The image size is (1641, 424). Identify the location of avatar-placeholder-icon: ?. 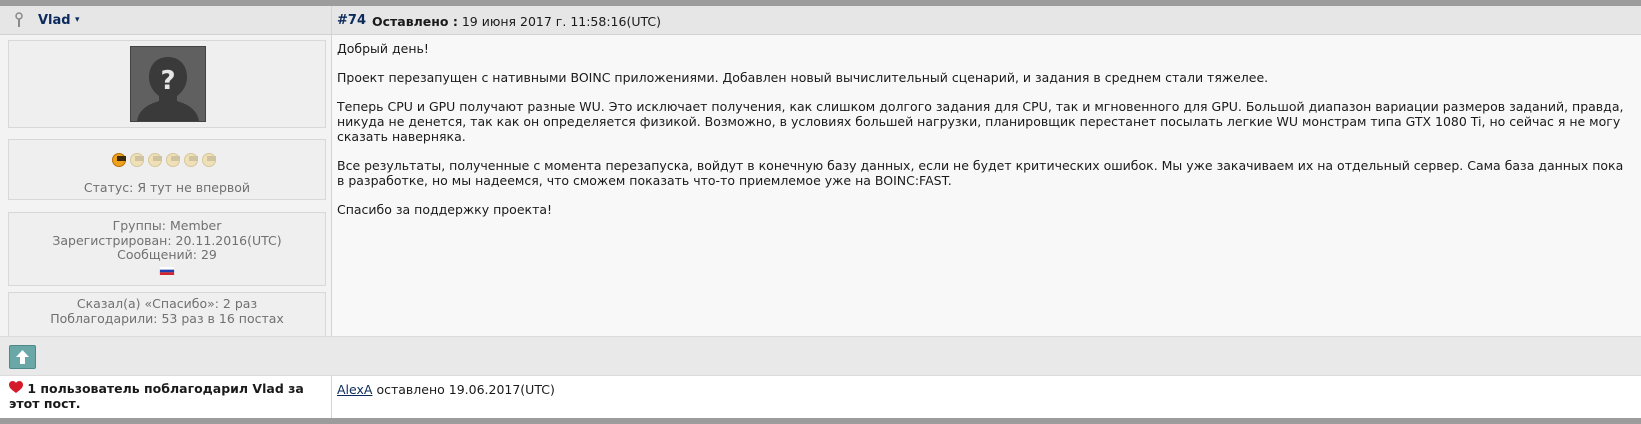
(168, 84).